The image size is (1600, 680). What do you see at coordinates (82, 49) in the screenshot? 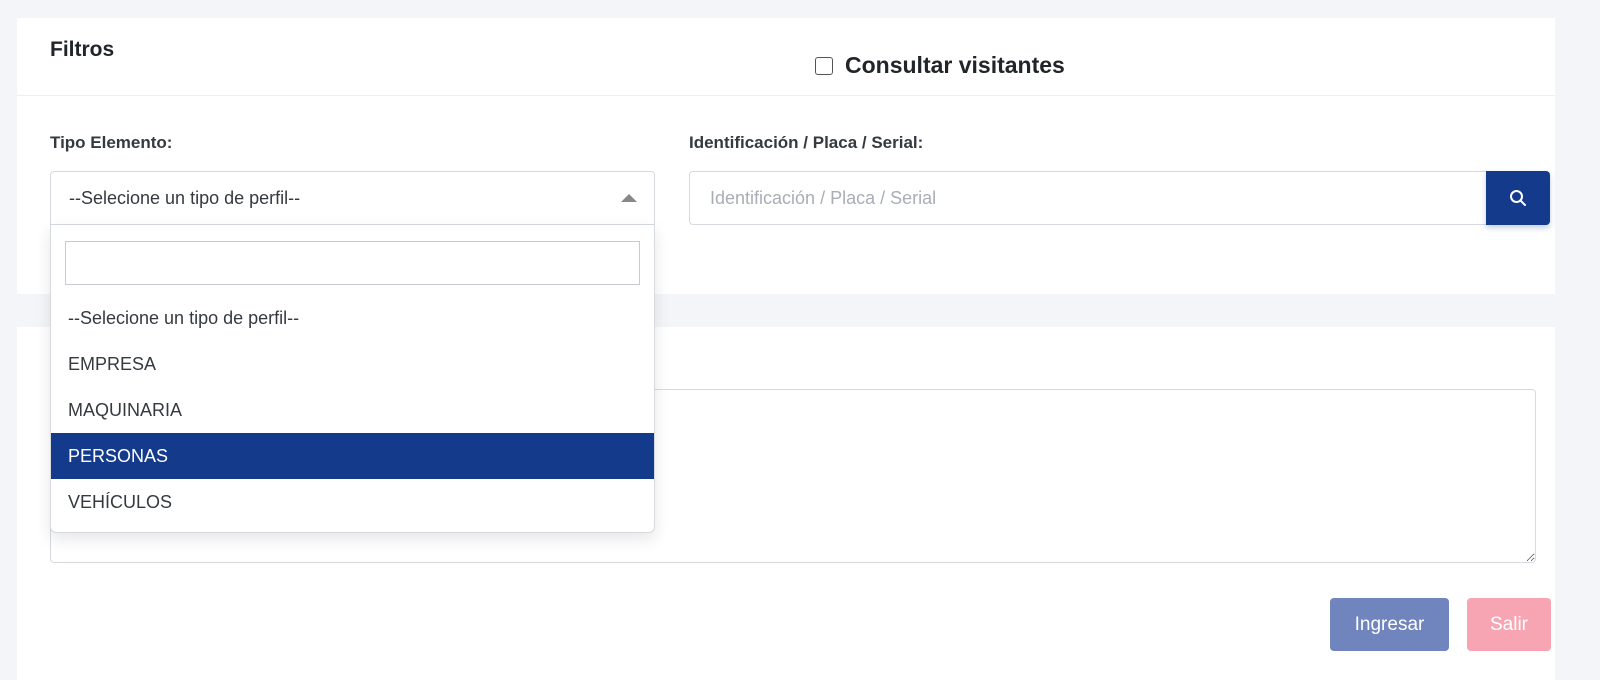
I see `filters-title: Filtros` at bounding box center [82, 49].